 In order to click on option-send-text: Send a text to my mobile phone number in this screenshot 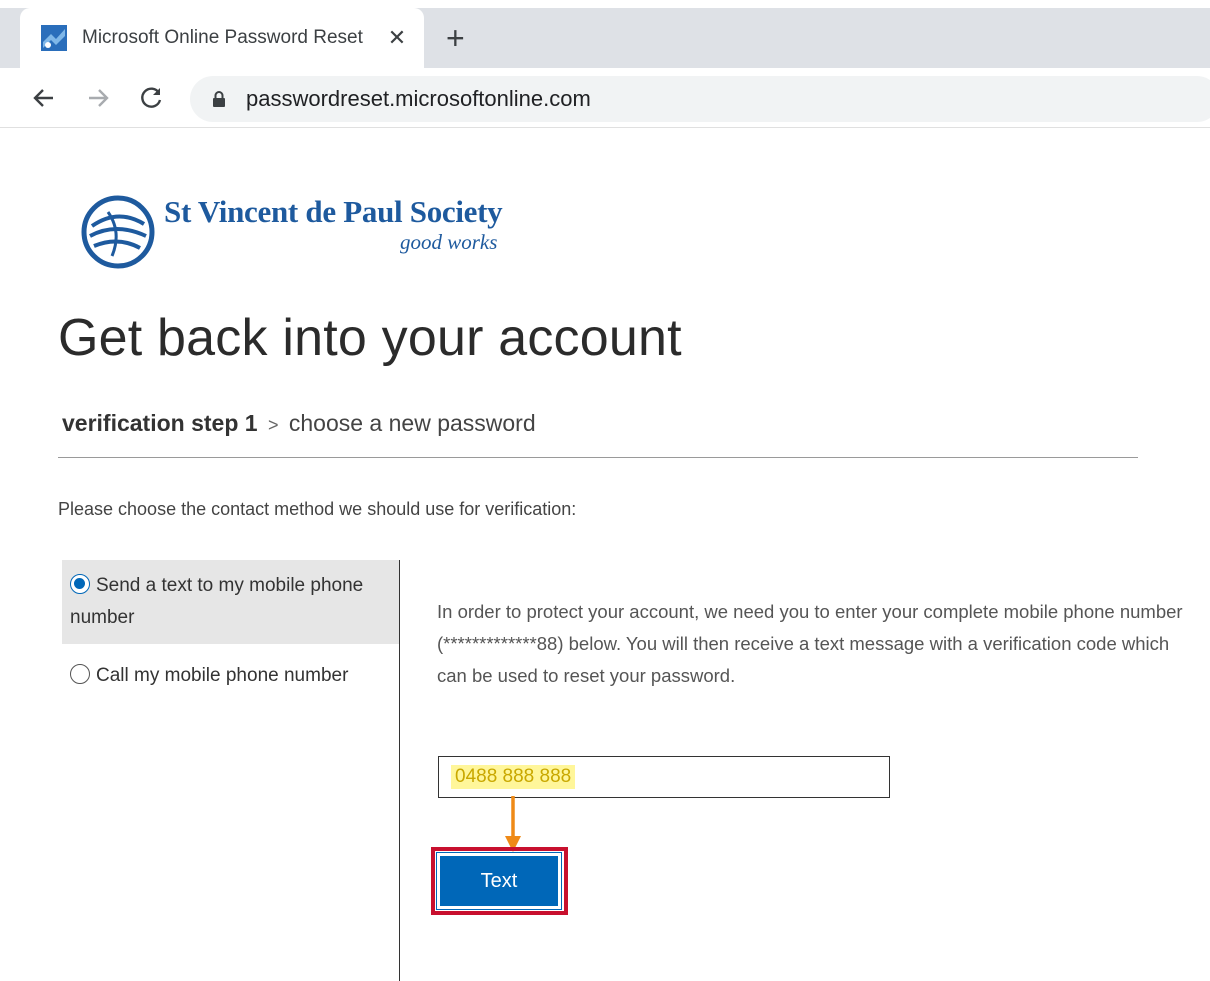, I will do `click(230, 602)`.